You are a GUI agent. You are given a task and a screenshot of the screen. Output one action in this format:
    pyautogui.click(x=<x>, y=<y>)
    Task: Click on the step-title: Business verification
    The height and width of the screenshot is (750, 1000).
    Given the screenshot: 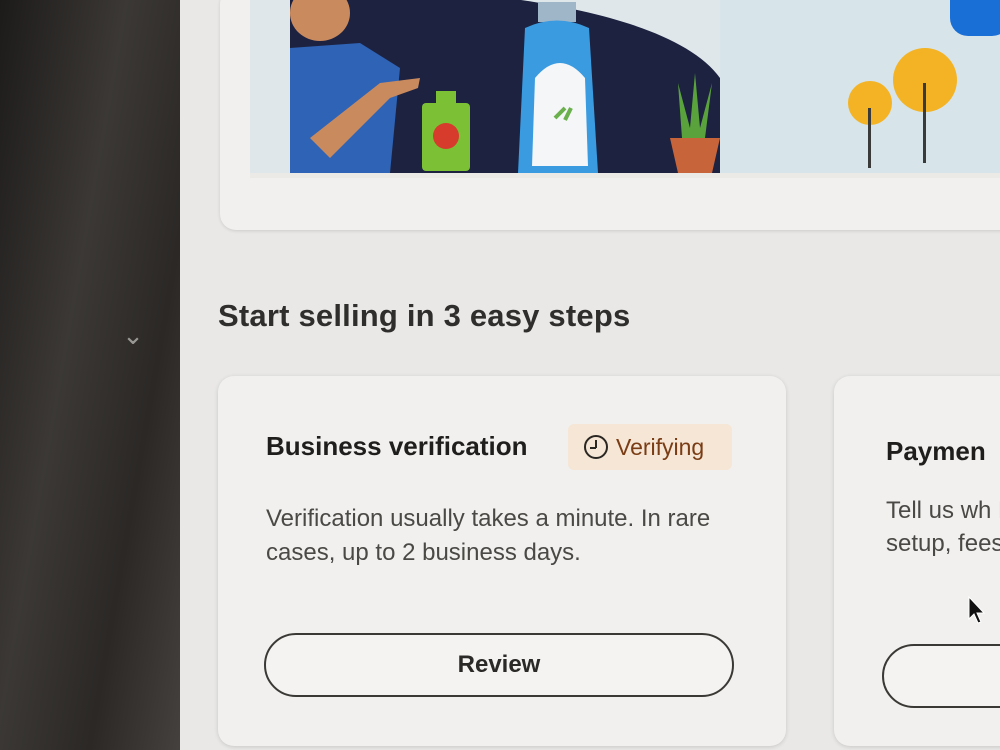 What is the action you would take?
    pyautogui.click(x=397, y=446)
    